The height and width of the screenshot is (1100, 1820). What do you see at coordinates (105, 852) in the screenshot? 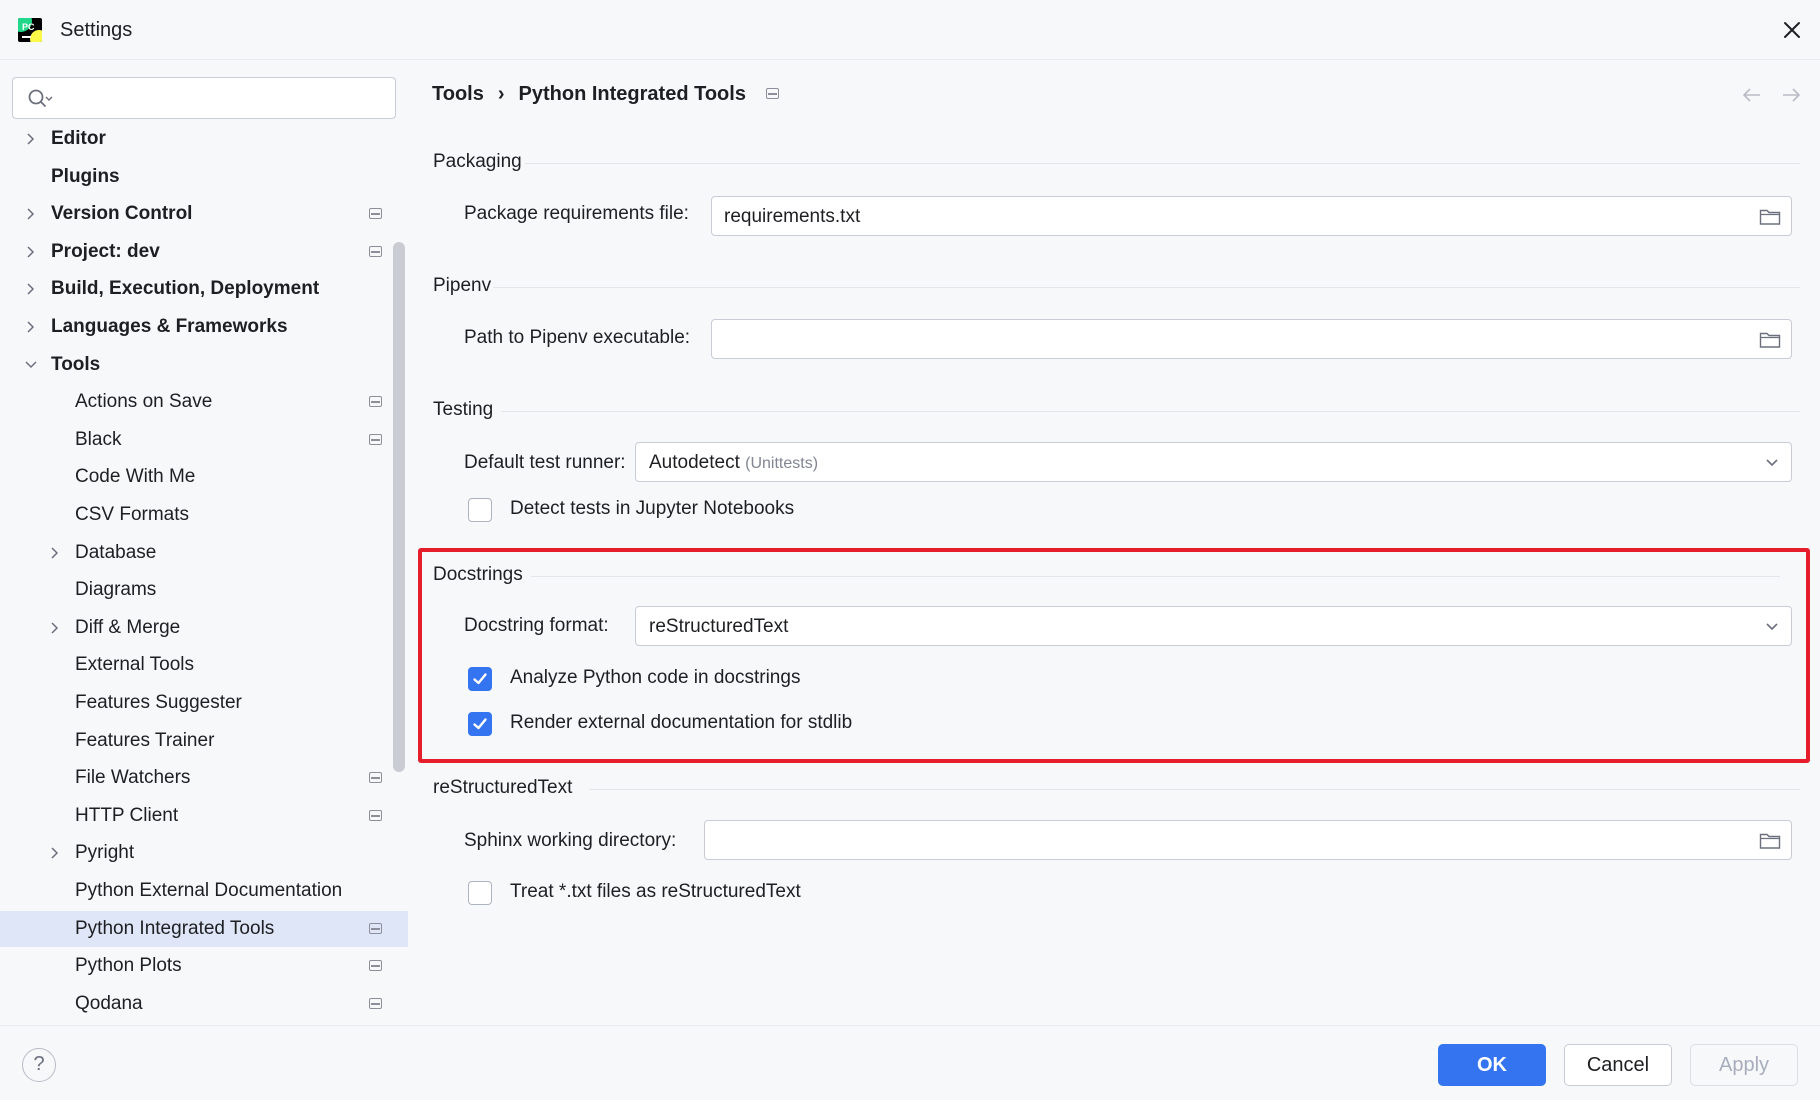
I see `sidebar-item-label: Pyright` at bounding box center [105, 852].